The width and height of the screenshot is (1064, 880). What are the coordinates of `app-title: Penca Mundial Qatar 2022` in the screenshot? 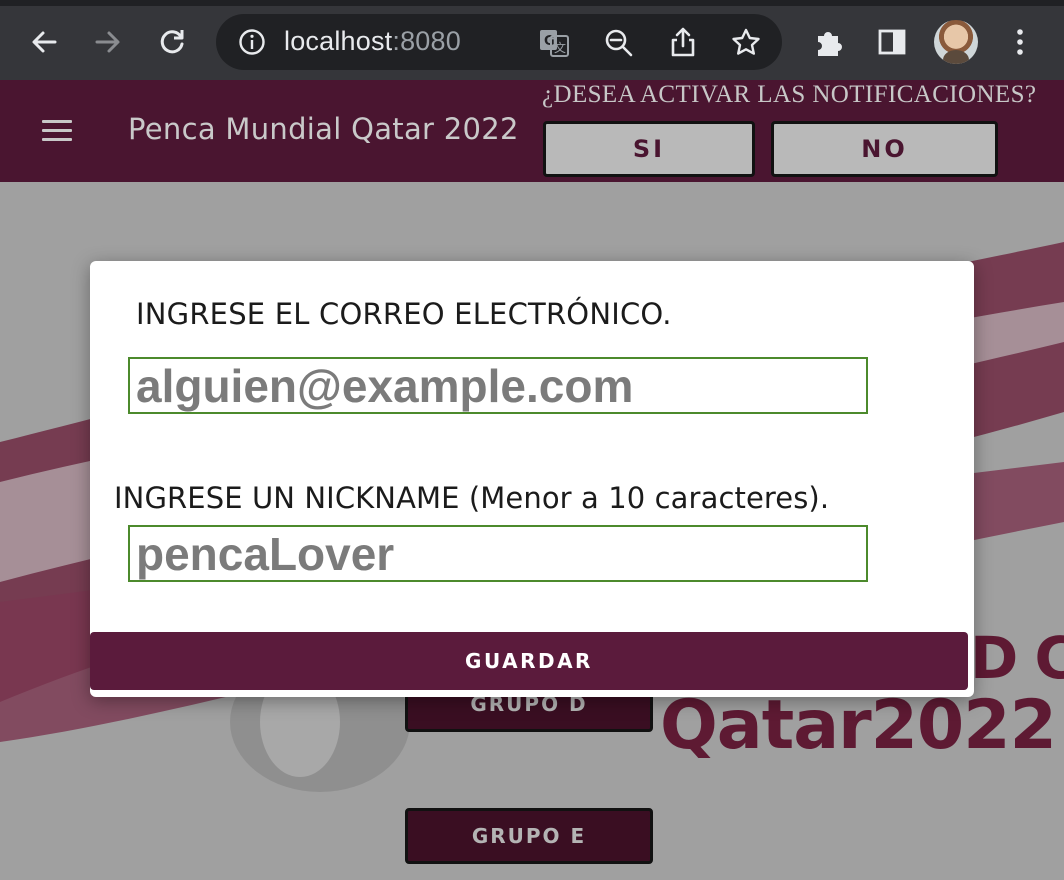 It's located at (323, 129).